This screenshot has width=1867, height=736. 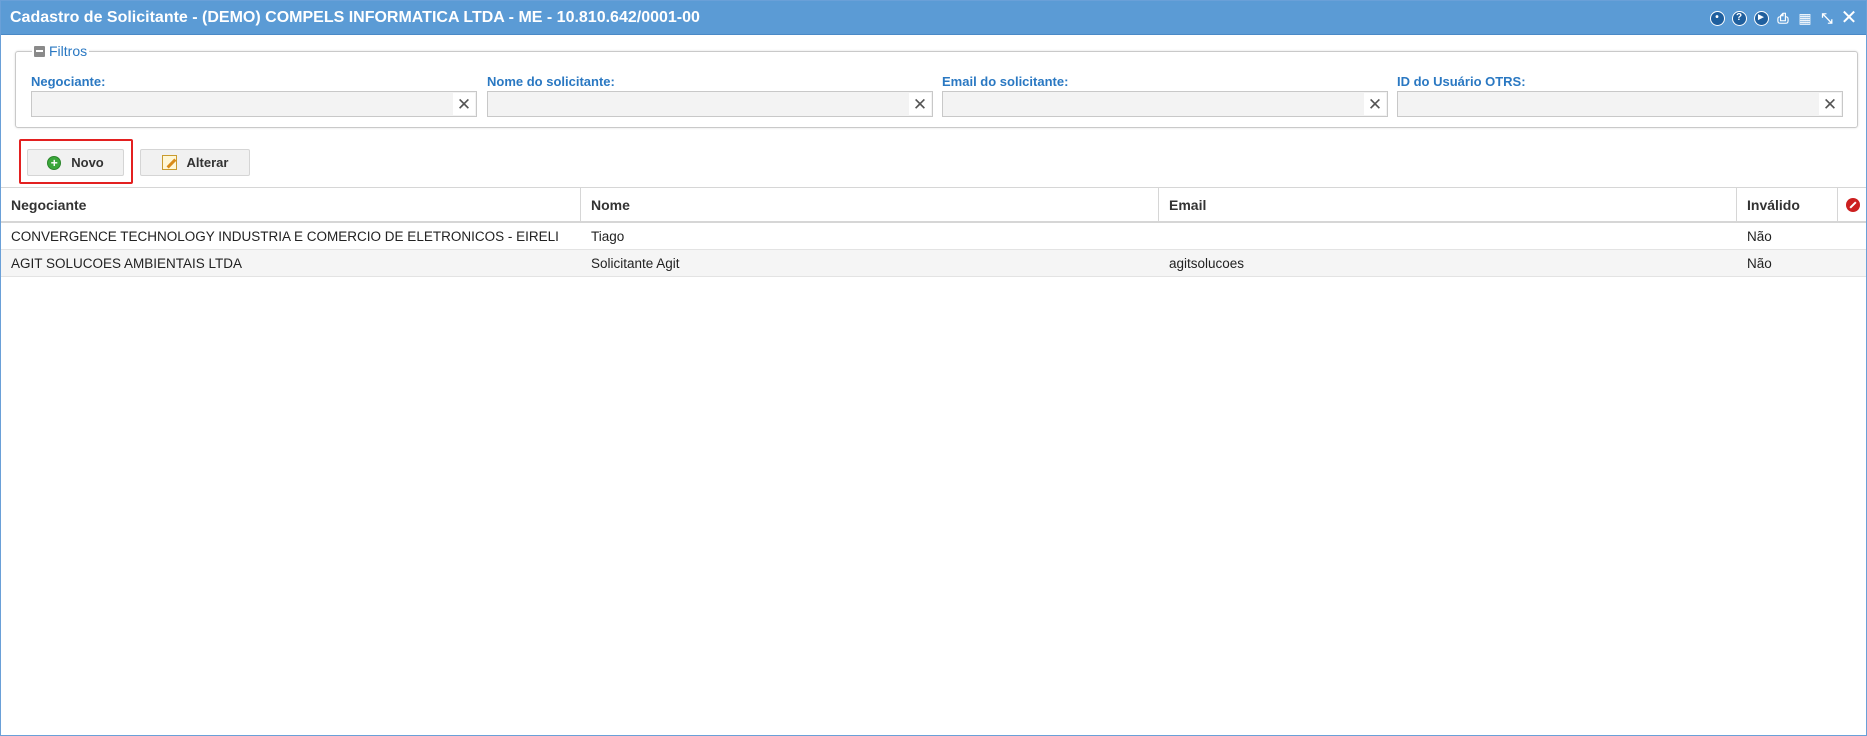 I want to click on clear-email-icon: ✕, so click(x=1375, y=104).